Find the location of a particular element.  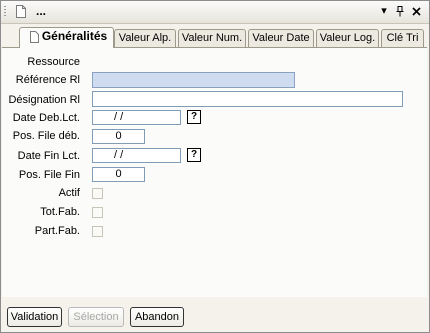

designation-field is located at coordinates (247, 99).